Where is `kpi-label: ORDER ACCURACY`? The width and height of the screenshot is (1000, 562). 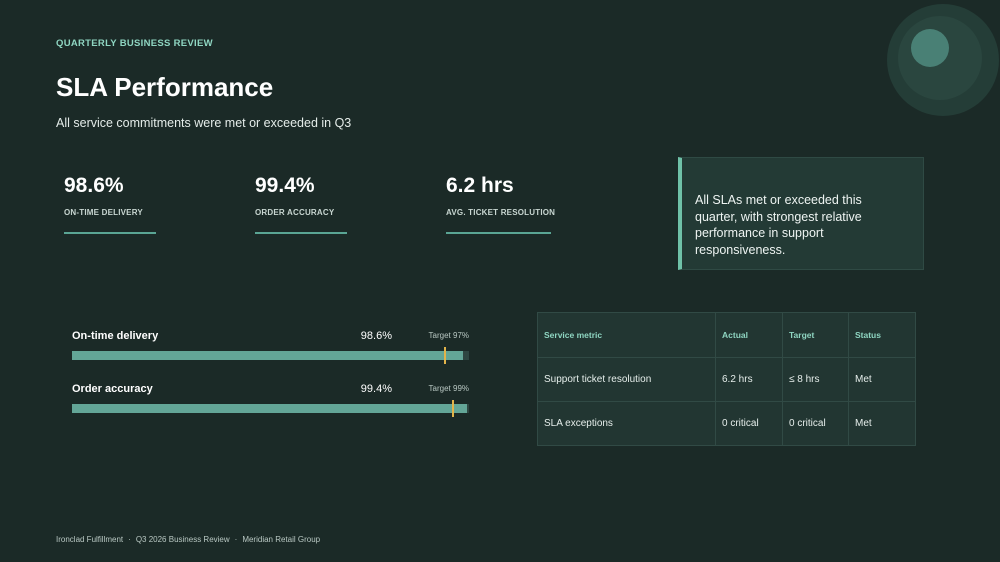 kpi-label: ORDER ACCURACY is located at coordinates (295, 212).